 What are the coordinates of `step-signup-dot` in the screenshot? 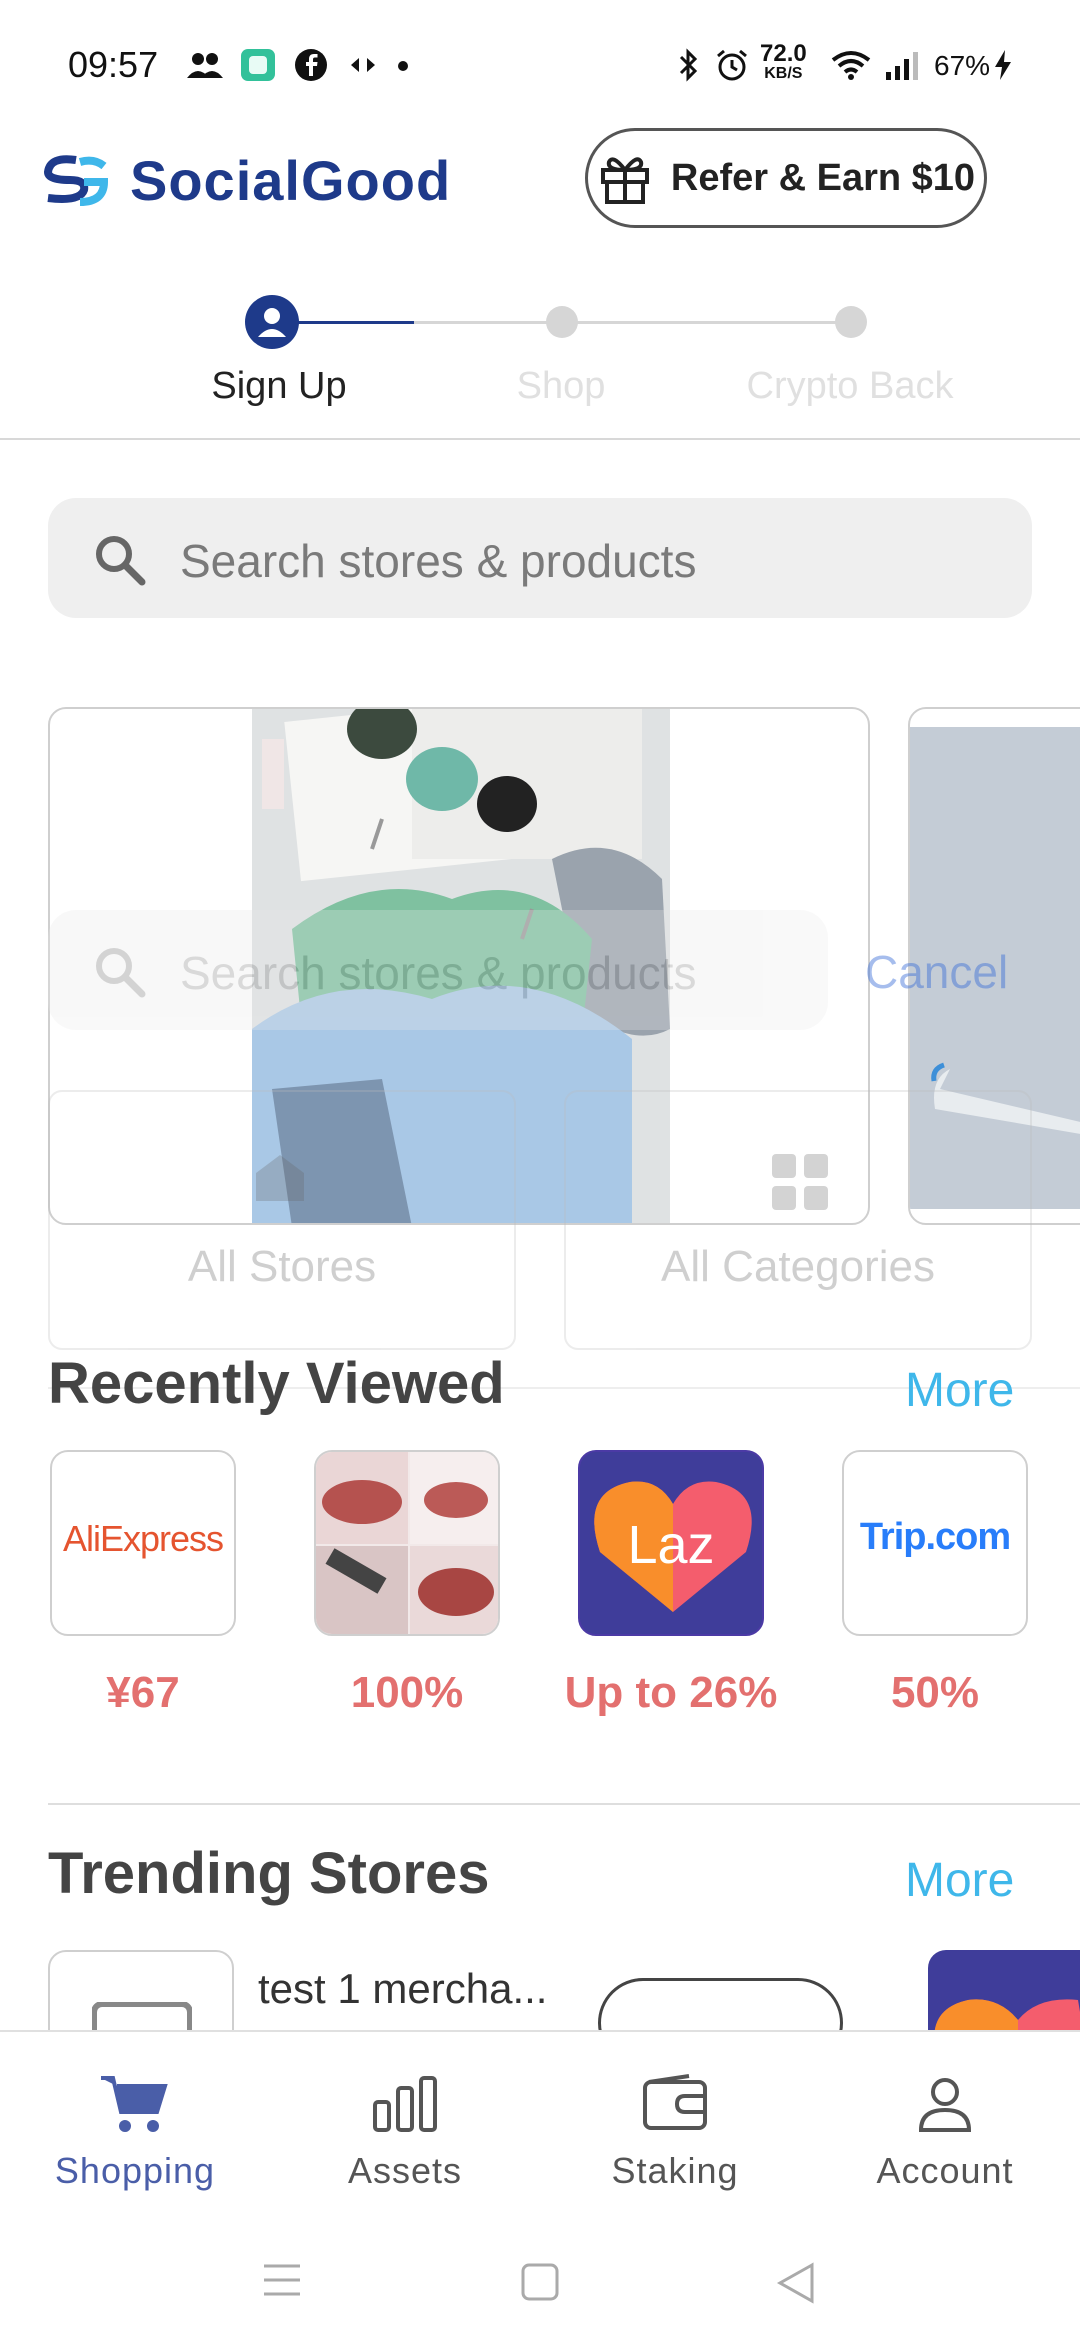 It's located at (272, 322).